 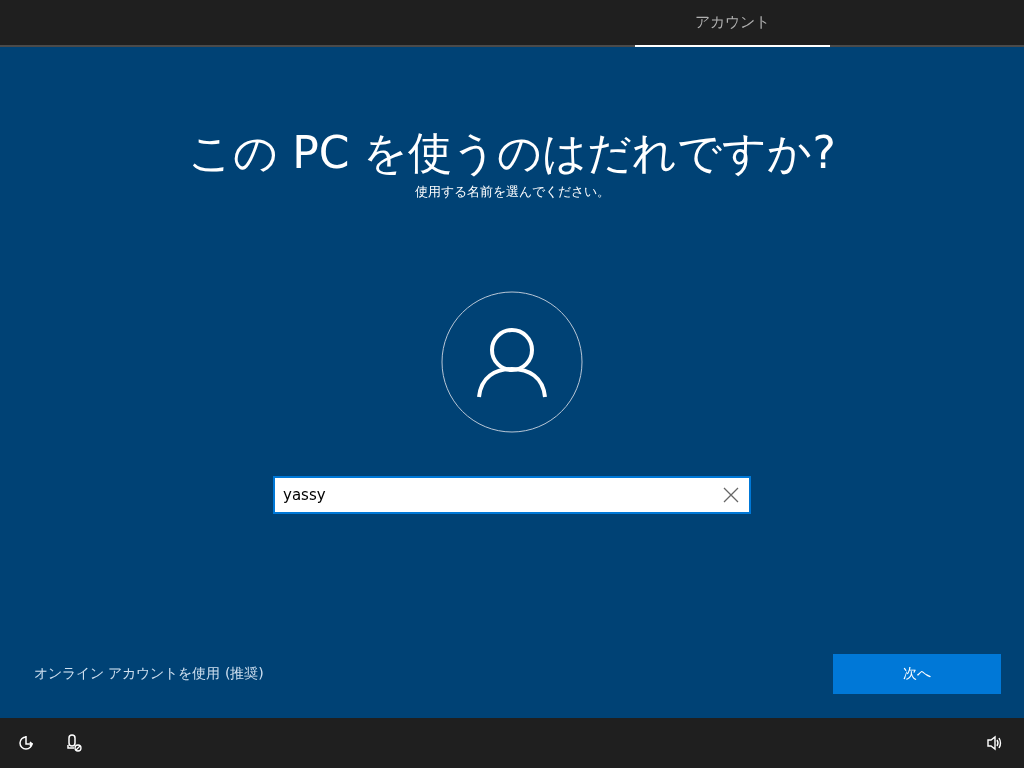 I want to click on online-account-link: オンライン アカウントを使用 (推奨), so click(x=149, y=674).